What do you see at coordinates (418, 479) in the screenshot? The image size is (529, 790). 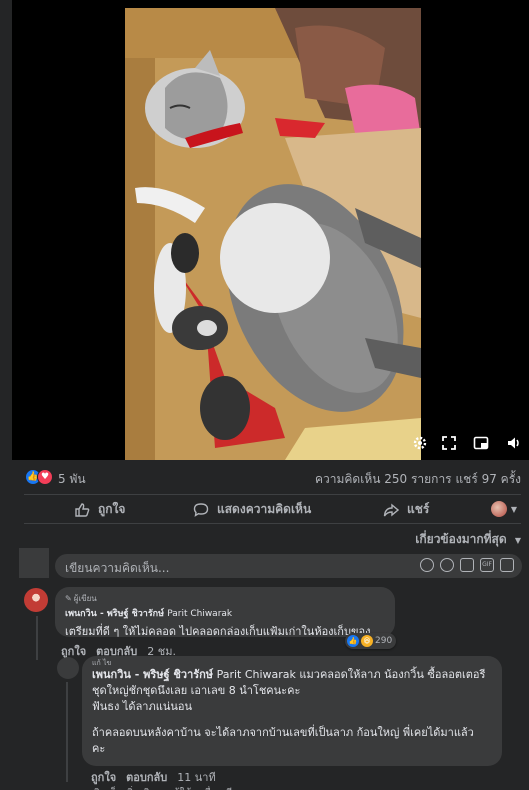 I see `comment-share-stats: ความคิดเห็น 250 รายการ แชร์ 97 ครั้ง` at bounding box center [418, 479].